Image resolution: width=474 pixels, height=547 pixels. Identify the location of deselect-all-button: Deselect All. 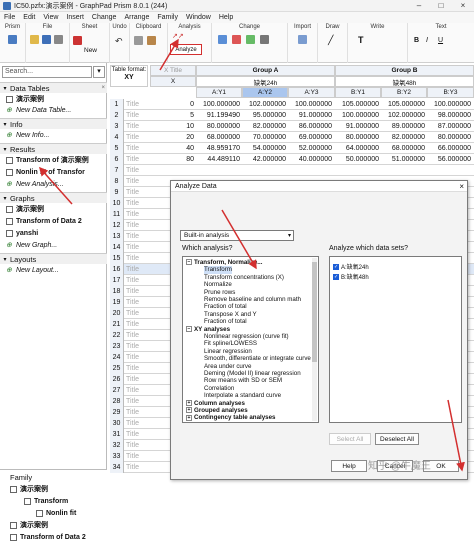
(397, 439).